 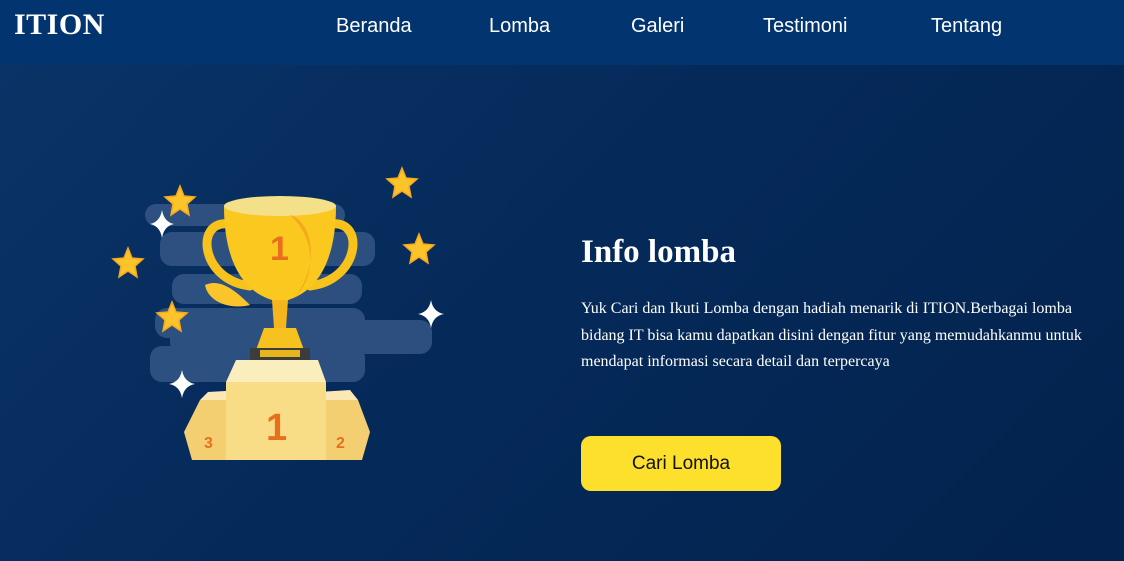 I want to click on nav-link-lomba: Lomba, so click(x=519, y=26).